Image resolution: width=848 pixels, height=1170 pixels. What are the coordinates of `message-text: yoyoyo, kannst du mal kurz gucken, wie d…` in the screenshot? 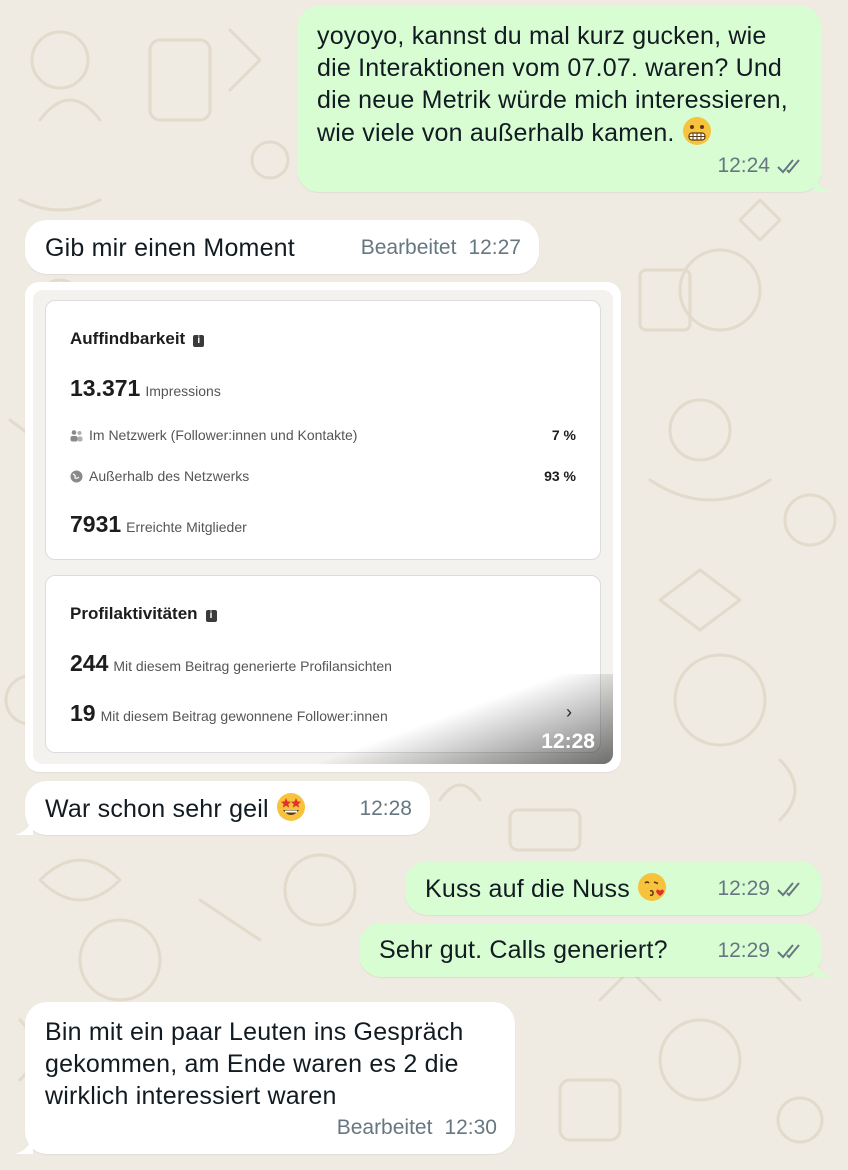 It's located at (552, 84).